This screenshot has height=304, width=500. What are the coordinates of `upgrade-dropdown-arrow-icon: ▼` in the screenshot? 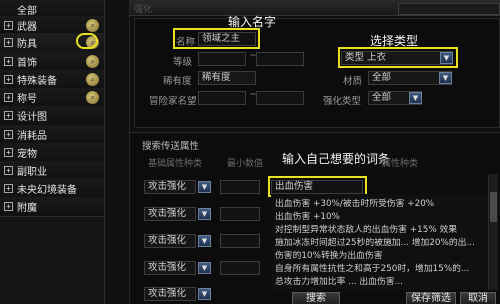 It's located at (415, 98).